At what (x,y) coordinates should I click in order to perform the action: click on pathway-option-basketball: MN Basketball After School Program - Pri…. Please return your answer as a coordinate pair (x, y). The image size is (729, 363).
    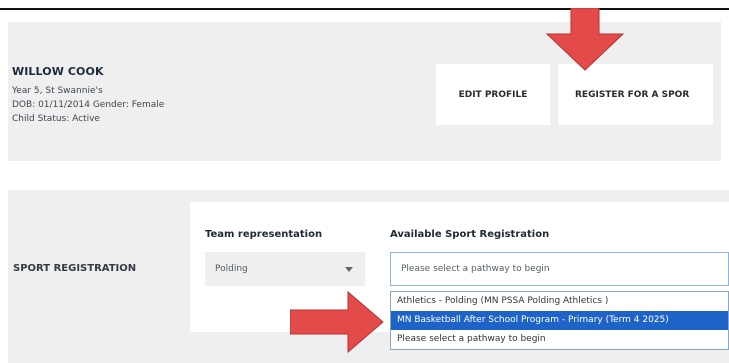
    Looking at the image, I should click on (559, 320).